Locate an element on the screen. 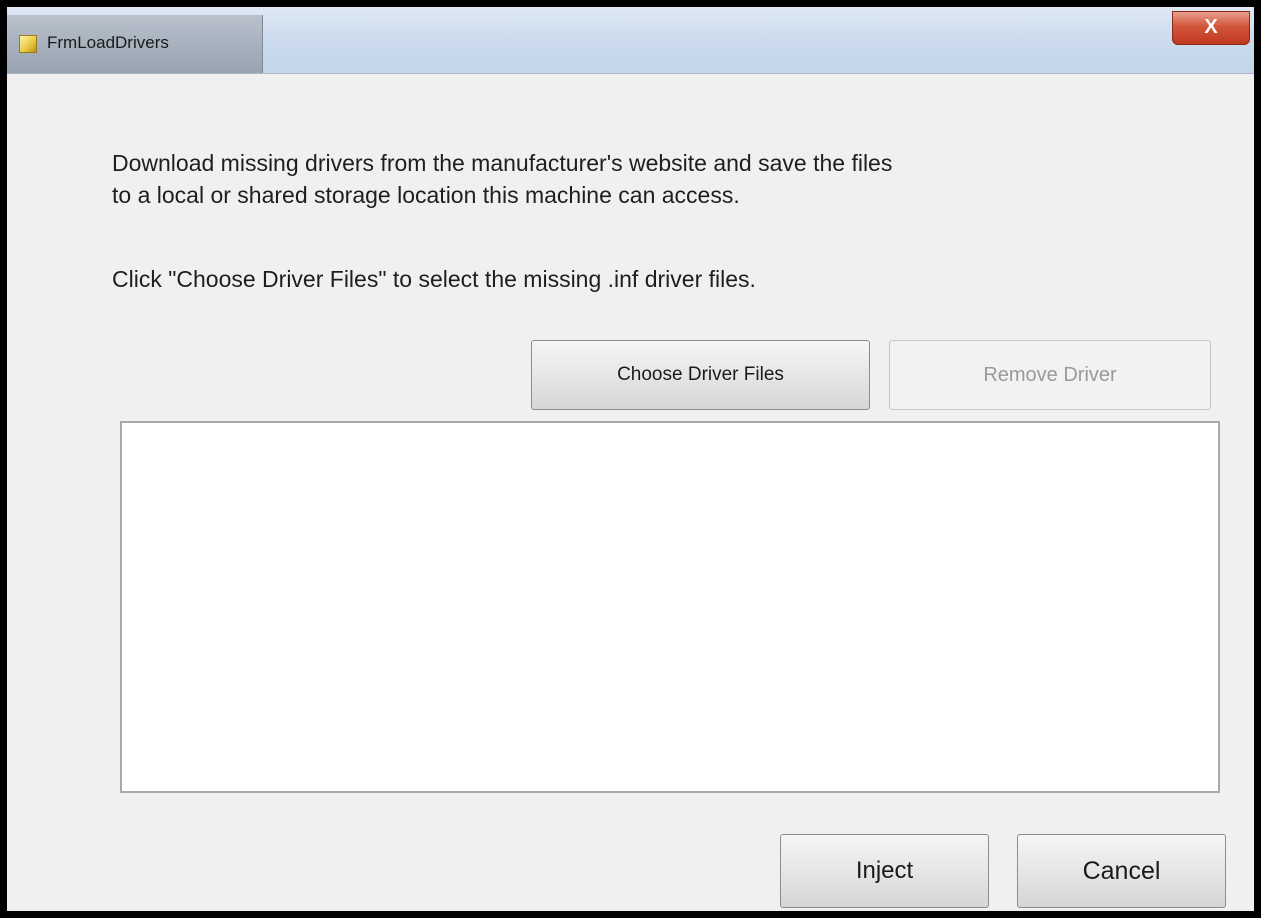  remove-driver-button: Remove Driver is located at coordinates (1050, 375).